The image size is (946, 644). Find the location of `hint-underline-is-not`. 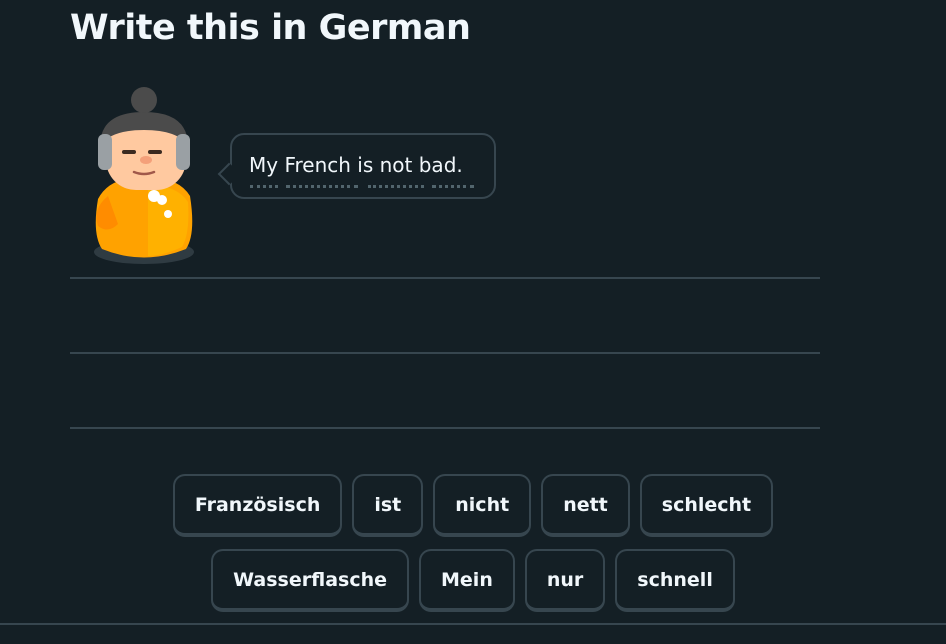

hint-underline-is-not is located at coordinates (396, 186).